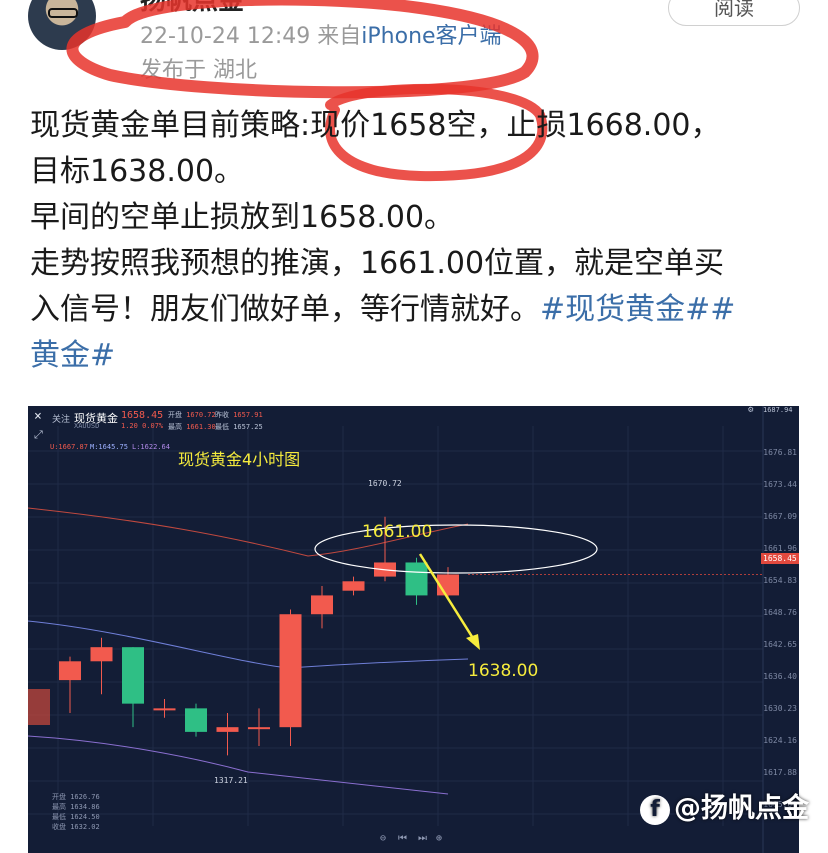 The width and height of the screenshot is (828, 853). Describe the element at coordinates (242, 217) in the screenshot. I see `post-line: 早间的空单止损放到1658.00。` at that location.